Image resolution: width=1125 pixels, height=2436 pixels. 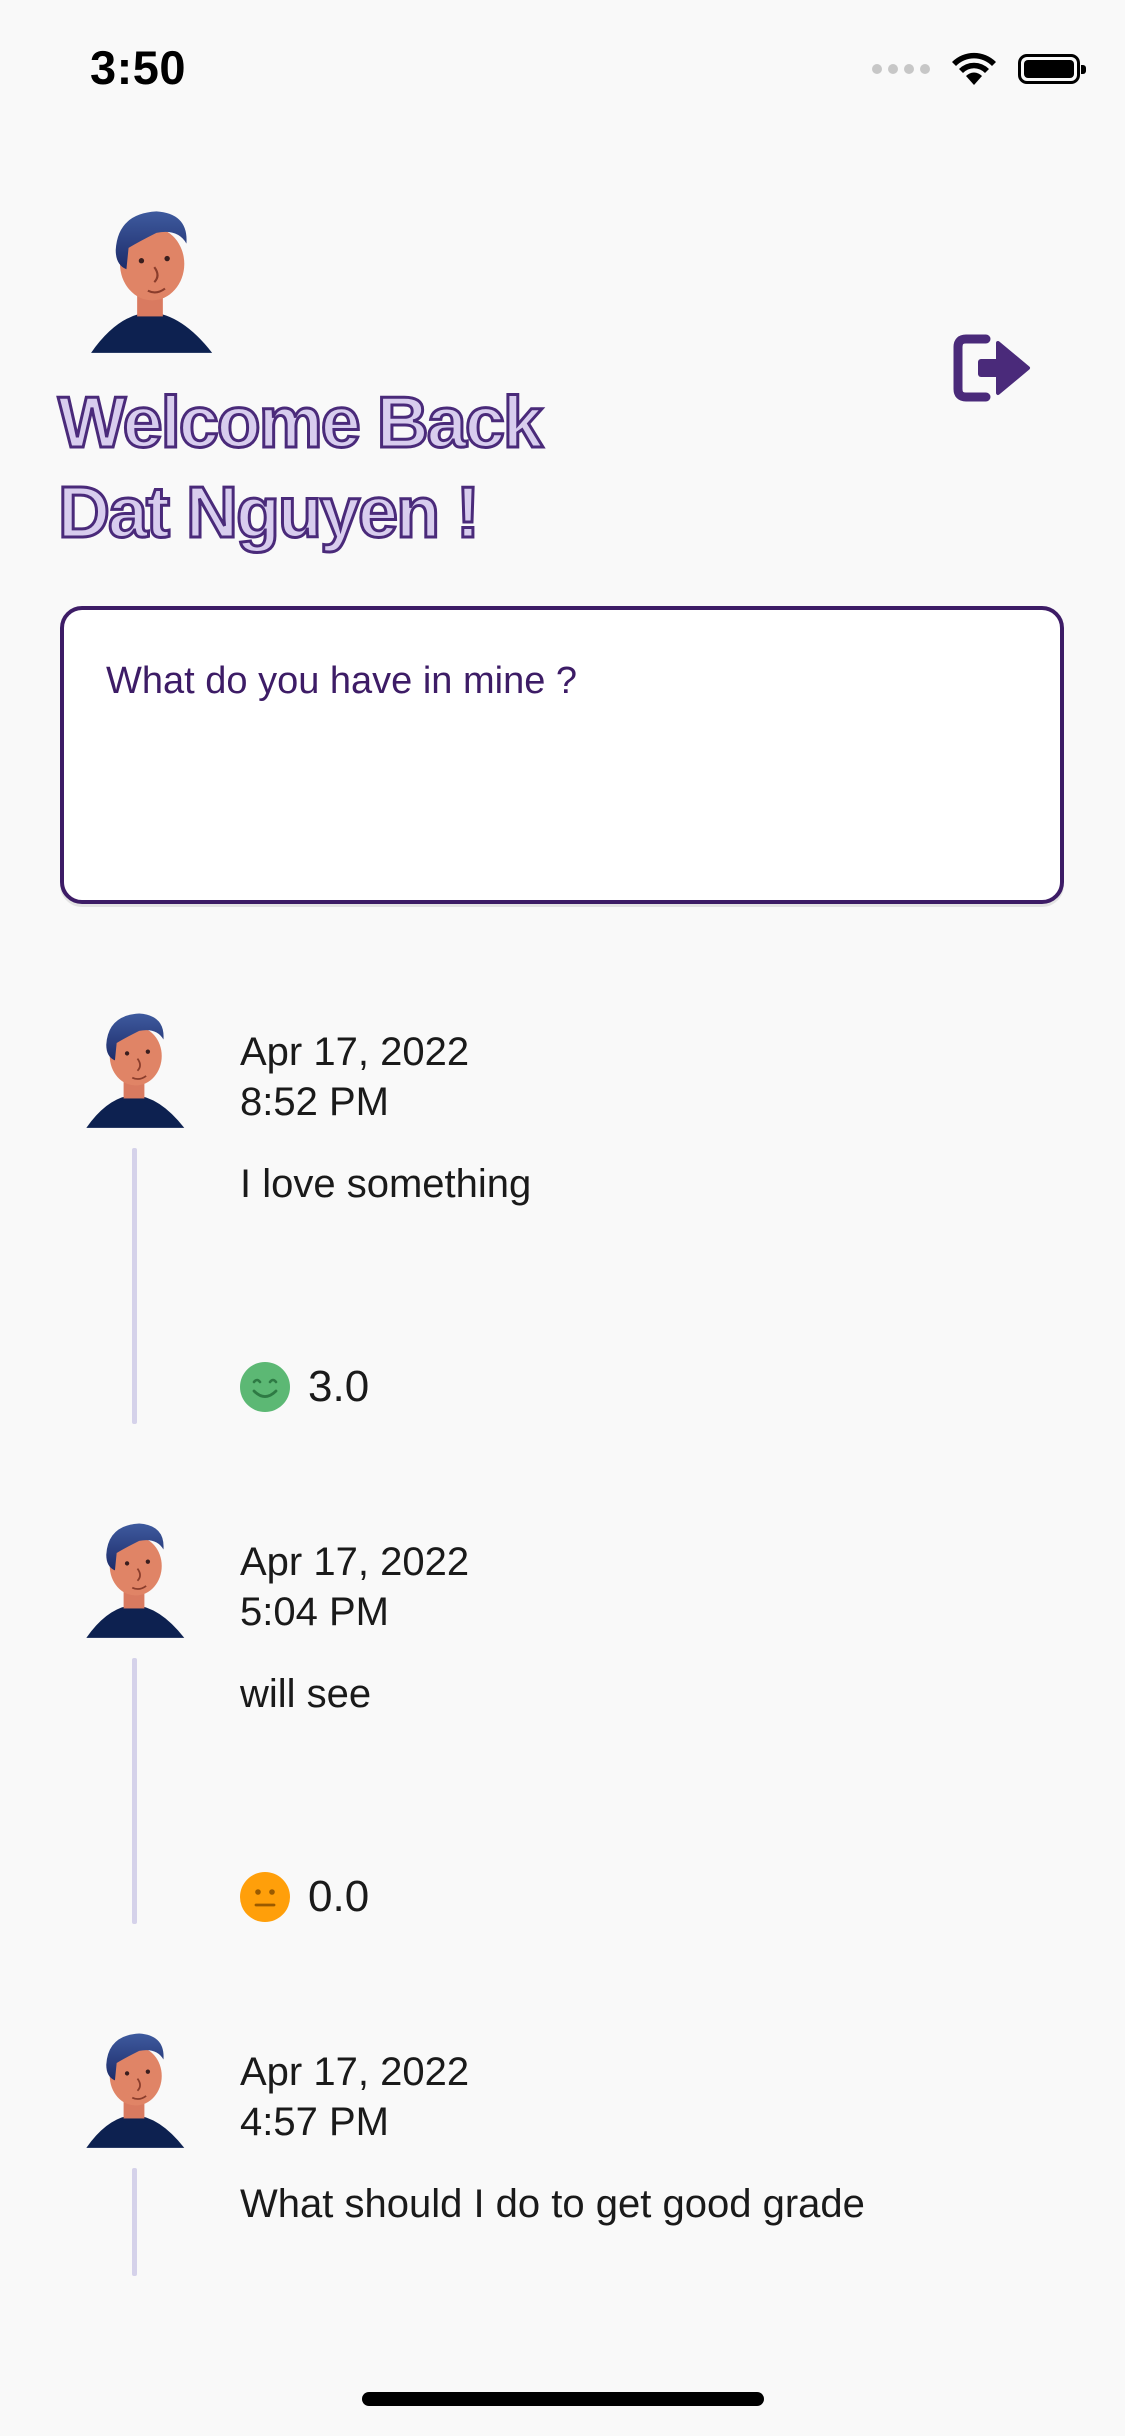 I want to click on neutral-face-icon, so click(x=265, y=1897).